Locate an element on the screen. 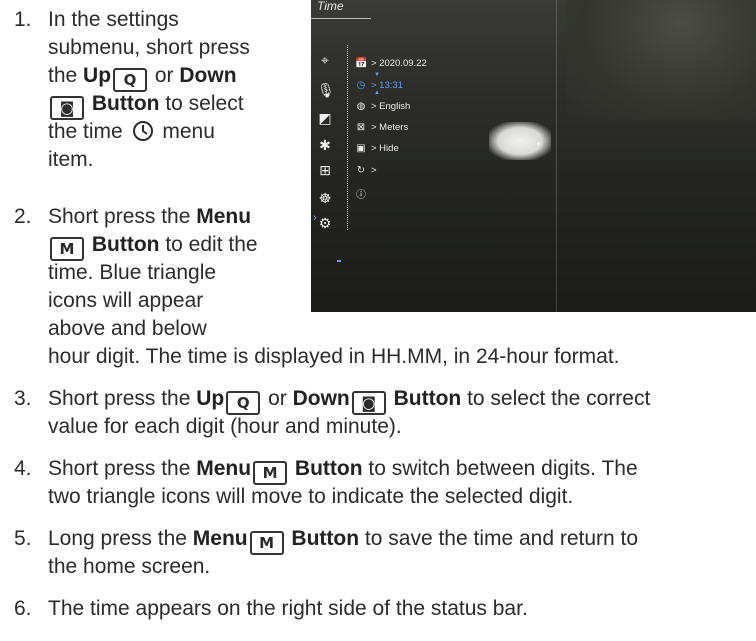  submenu-item-label: > Meters is located at coordinates (390, 127).